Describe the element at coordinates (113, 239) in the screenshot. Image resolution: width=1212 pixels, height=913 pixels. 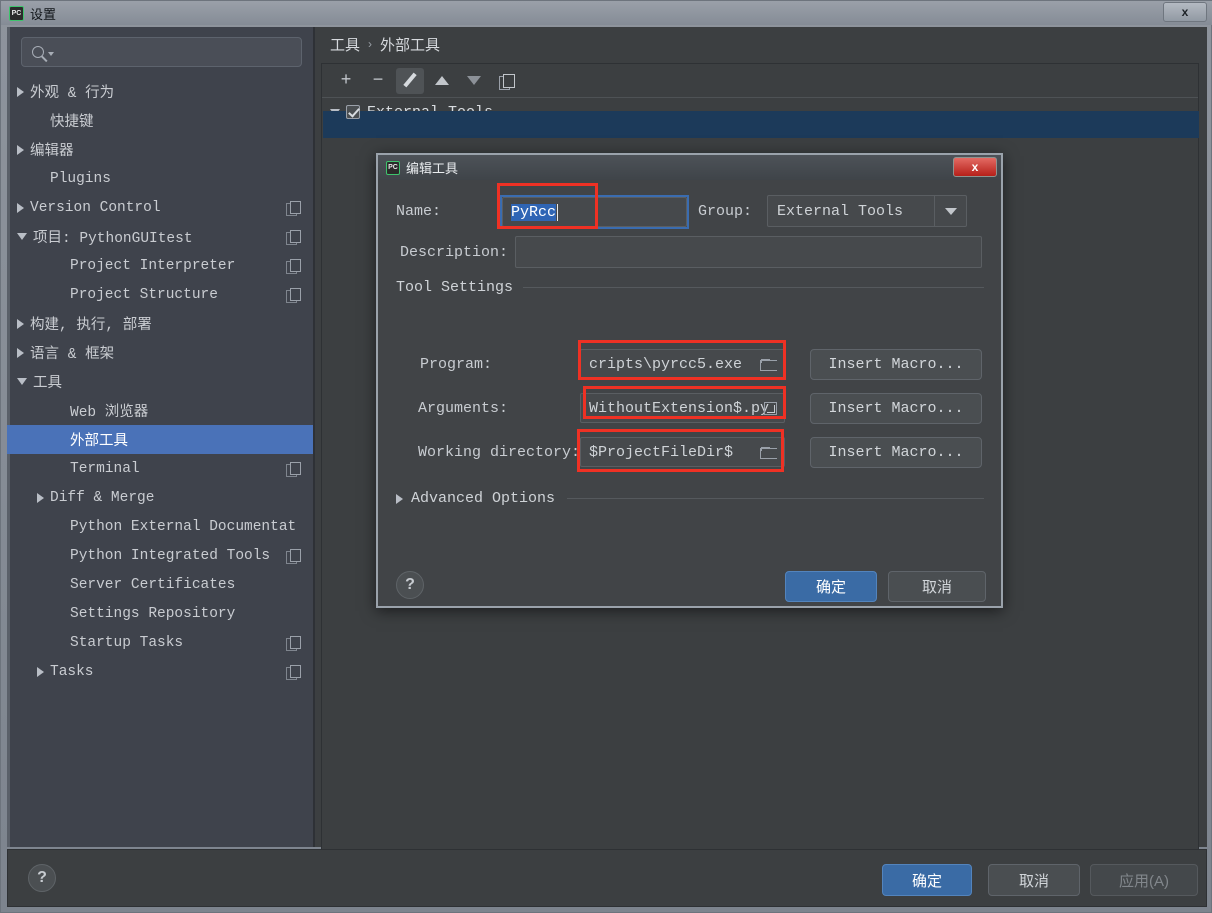
I see `sidebar-item-label: 项目: PythonGUItest` at that location.